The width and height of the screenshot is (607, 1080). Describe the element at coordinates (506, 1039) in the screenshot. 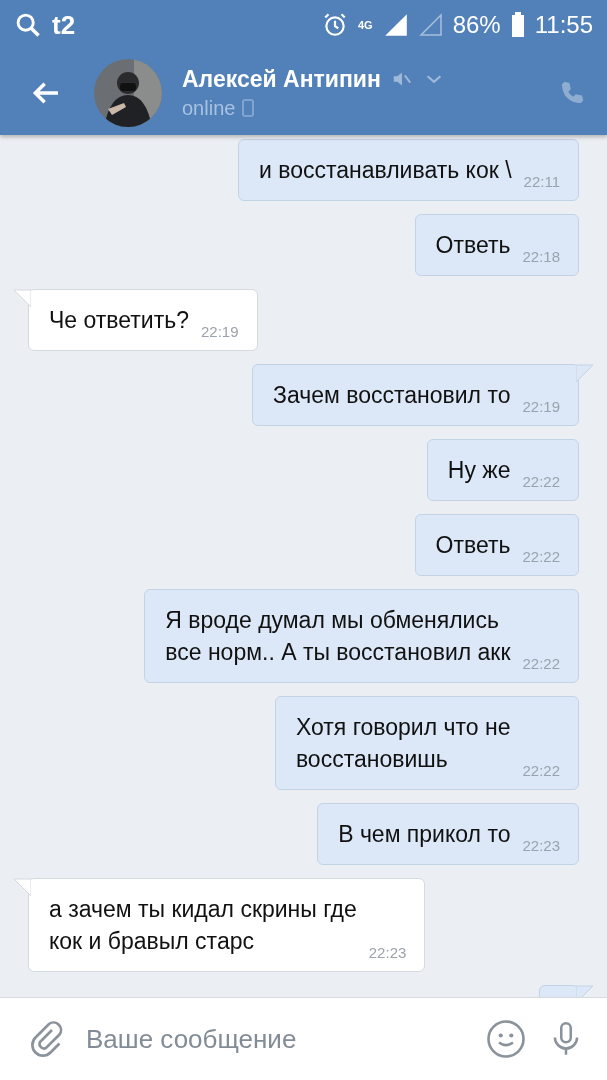

I see `emoji-icon` at that location.